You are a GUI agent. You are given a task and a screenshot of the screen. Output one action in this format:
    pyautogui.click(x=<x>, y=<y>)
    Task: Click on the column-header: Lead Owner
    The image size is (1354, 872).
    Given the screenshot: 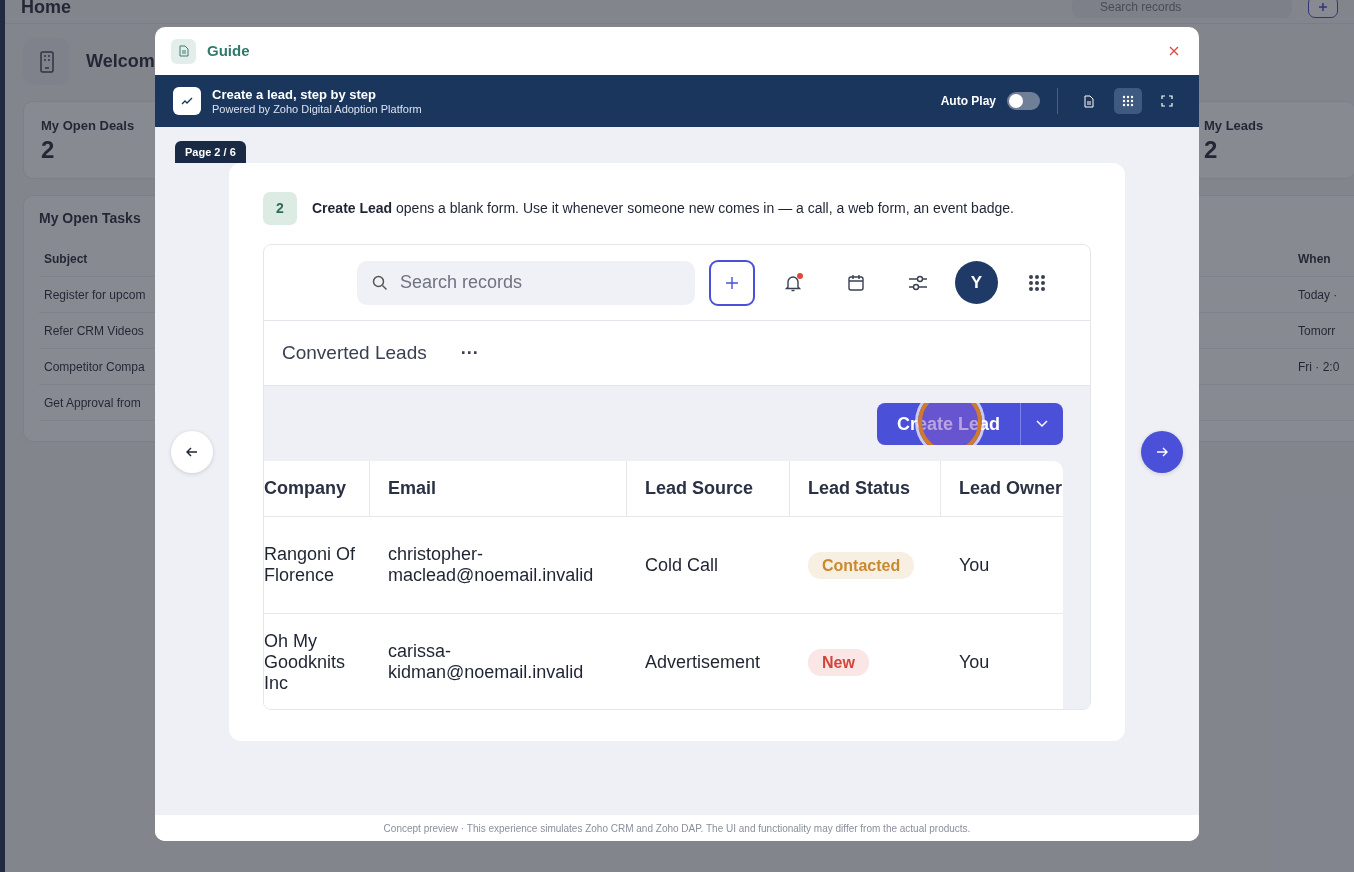 What is the action you would take?
    pyautogui.click(x=1010, y=488)
    